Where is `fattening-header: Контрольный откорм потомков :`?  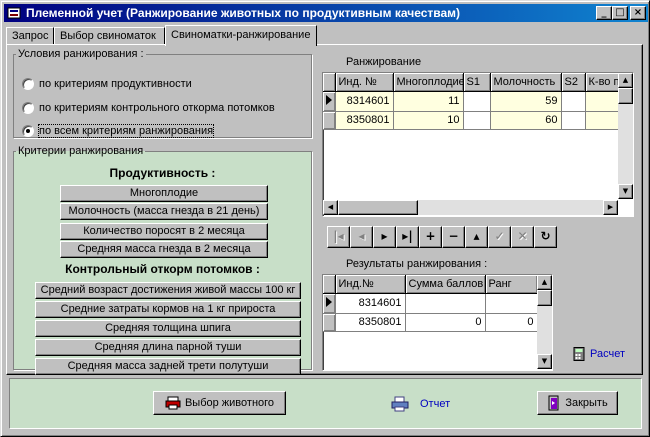
fattening-header: Контрольный откорм потомков : is located at coordinates (162, 269).